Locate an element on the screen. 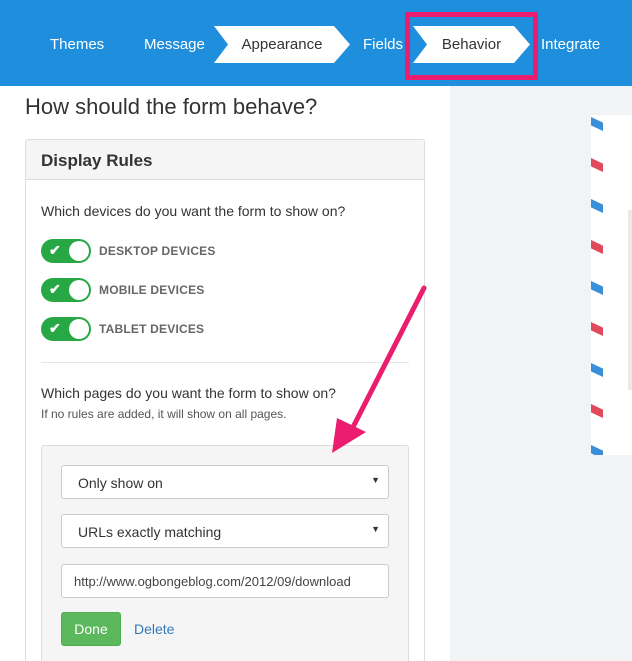  tab-message: Message is located at coordinates (174, 44).